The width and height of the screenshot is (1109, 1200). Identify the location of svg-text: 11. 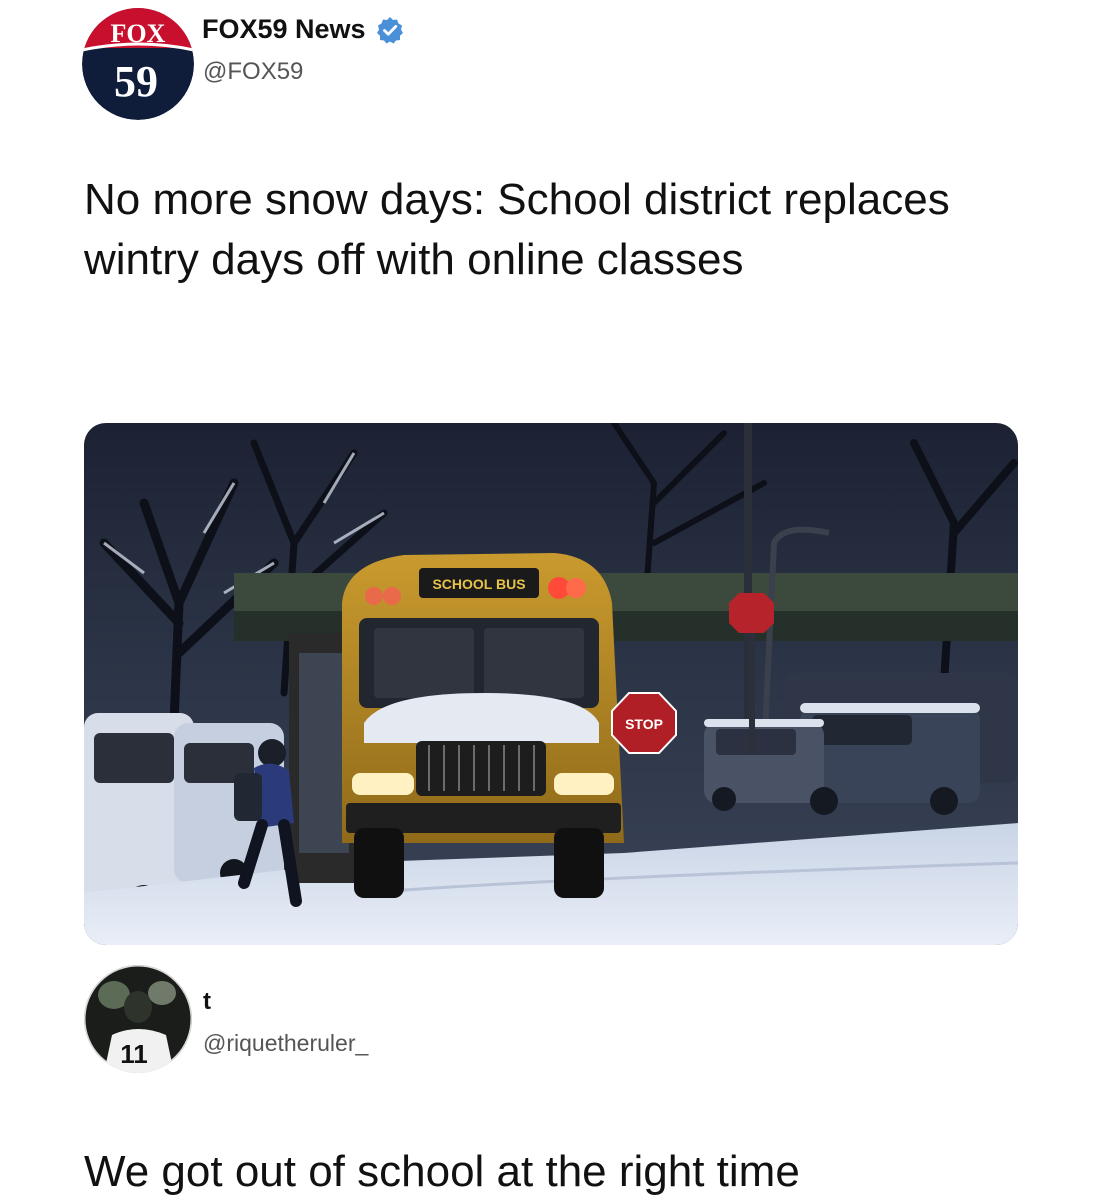
(134, 1054).